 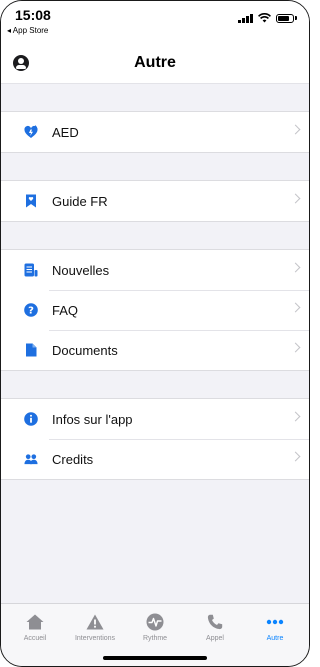 I want to click on tab-accueil: Accueil, so click(x=35, y=623).